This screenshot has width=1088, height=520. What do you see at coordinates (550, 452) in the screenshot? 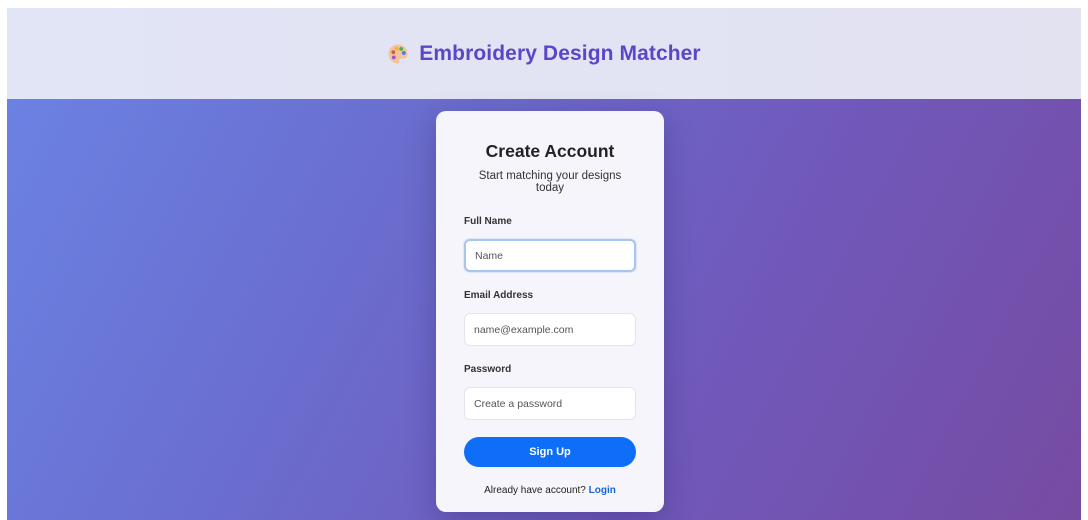
I see `sign-up-button: Sign Up` at bounding box center [550, 452].